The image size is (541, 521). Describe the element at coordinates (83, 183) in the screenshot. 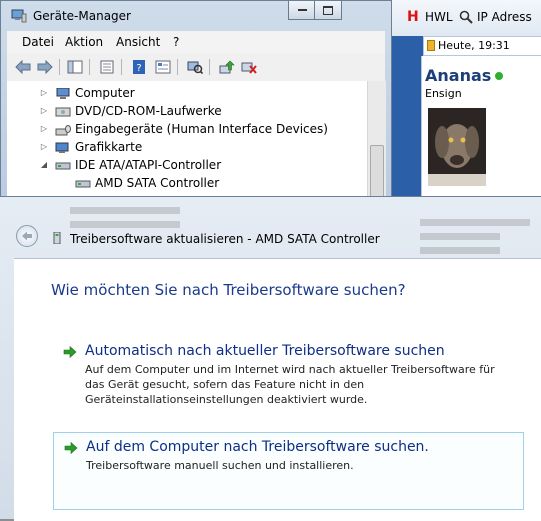

I see `controller-device-icon` at that location.